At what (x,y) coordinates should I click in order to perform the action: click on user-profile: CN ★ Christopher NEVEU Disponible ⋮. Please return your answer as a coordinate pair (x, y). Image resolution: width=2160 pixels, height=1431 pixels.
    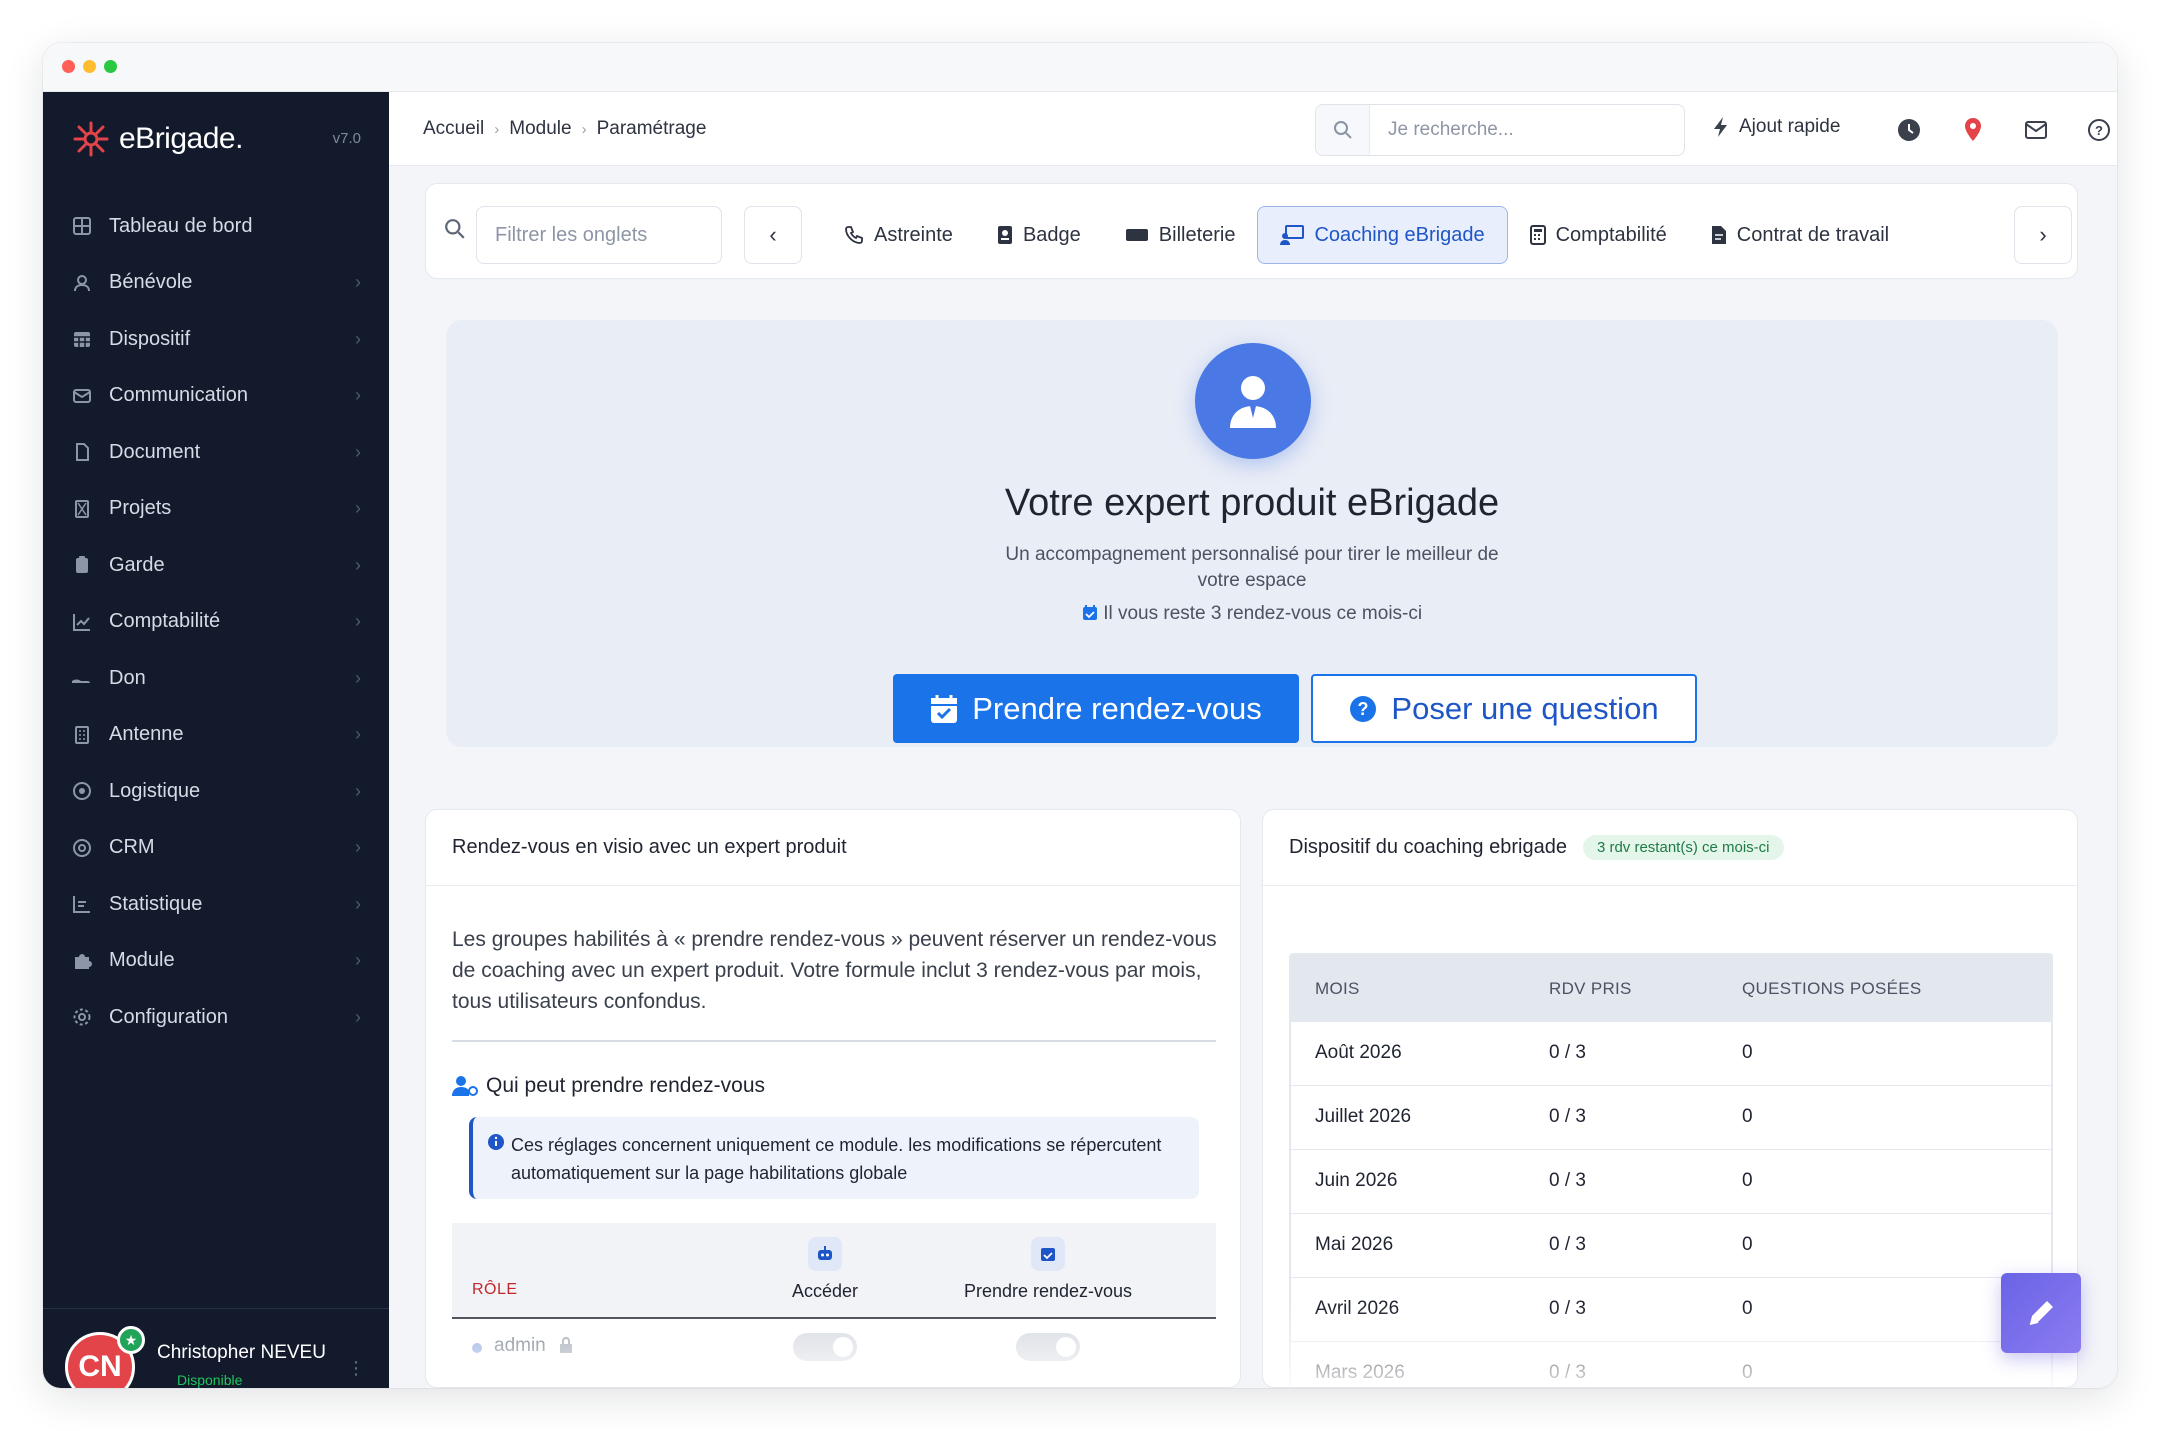
    Looking at the image, I should click on (215, 1357).